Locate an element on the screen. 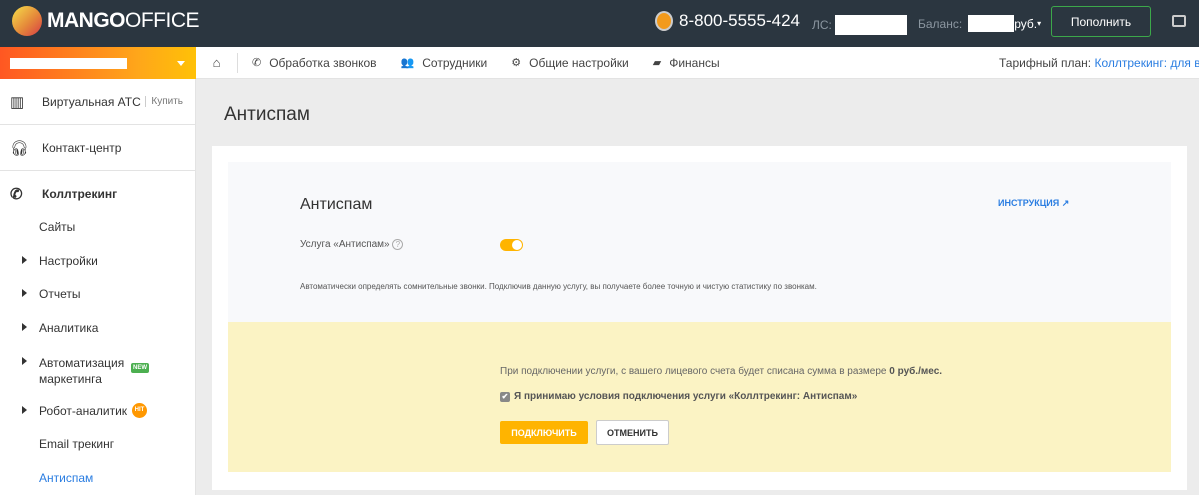  headset-icon is located at coordinates (664, 21).